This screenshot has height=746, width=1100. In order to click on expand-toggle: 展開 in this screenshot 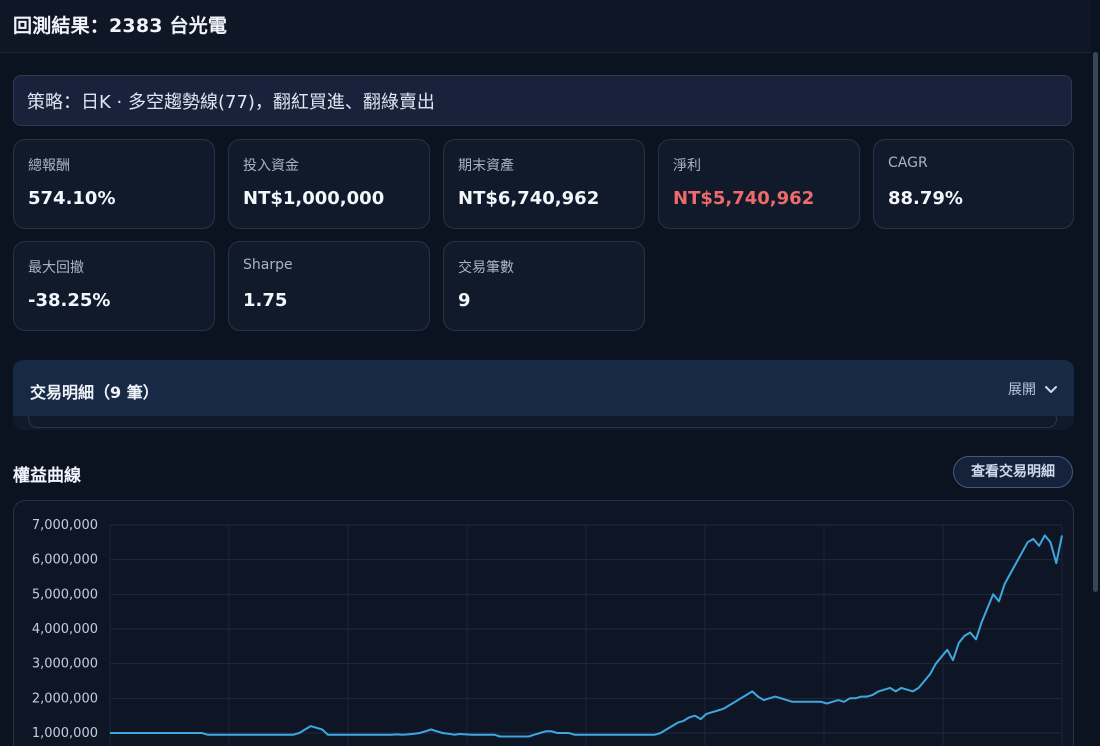, I will do `click(1033, 389)`.